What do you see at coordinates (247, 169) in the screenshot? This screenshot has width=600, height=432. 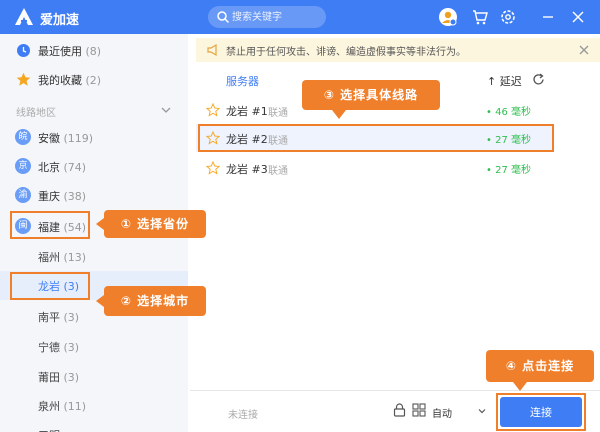 I see `server-name: 龙岩 #3` at bounding box center [247, 169].